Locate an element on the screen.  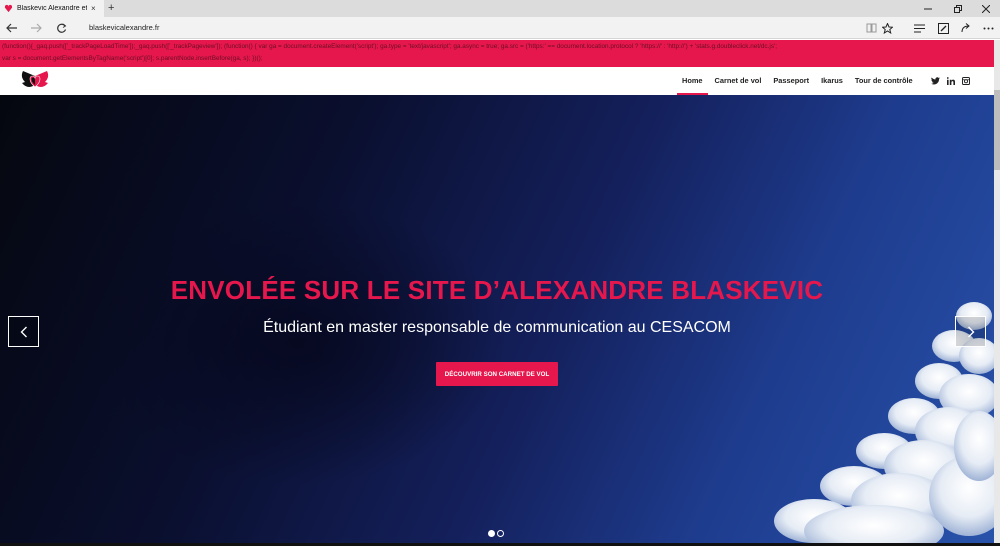
reading-view-button is located at coordinates (871, 28).